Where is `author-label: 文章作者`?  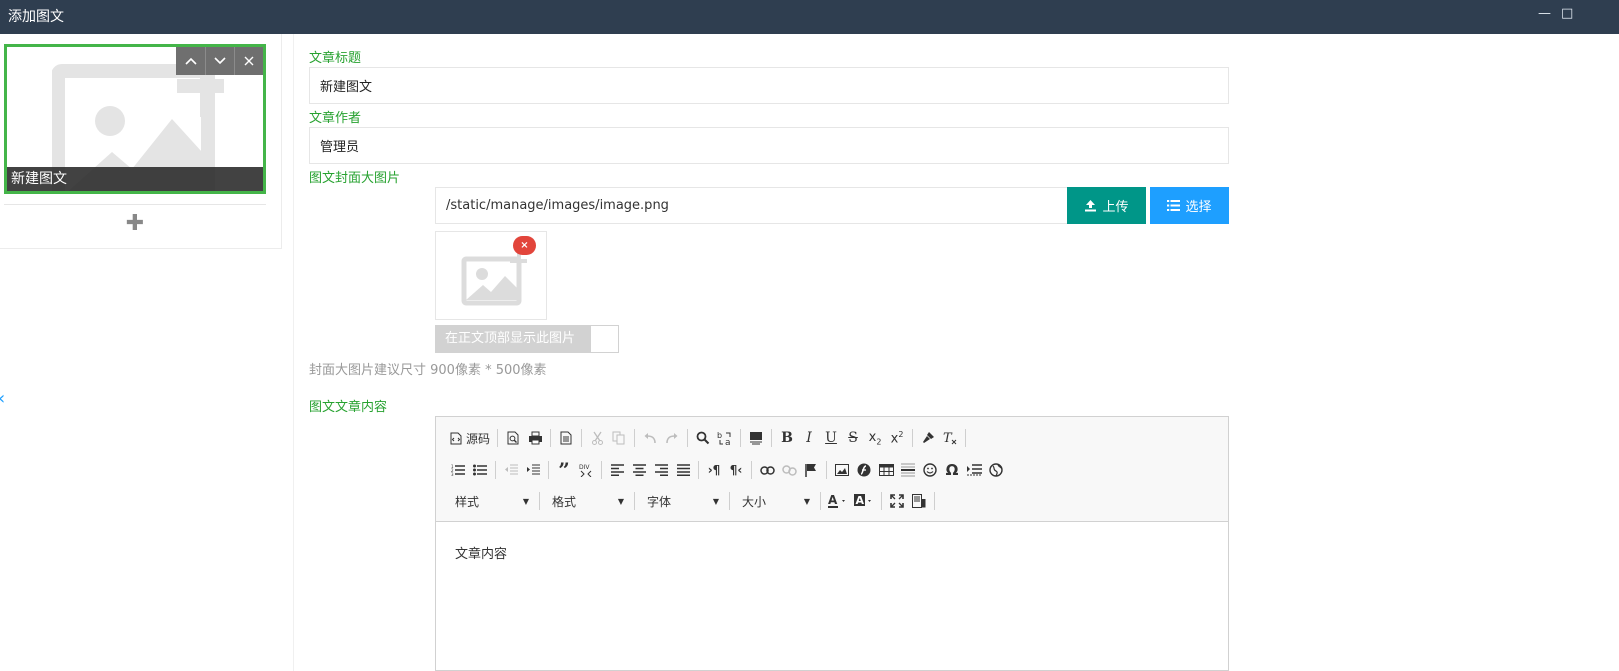
author-label: 文章作者 is located at coordinates (335, 118).